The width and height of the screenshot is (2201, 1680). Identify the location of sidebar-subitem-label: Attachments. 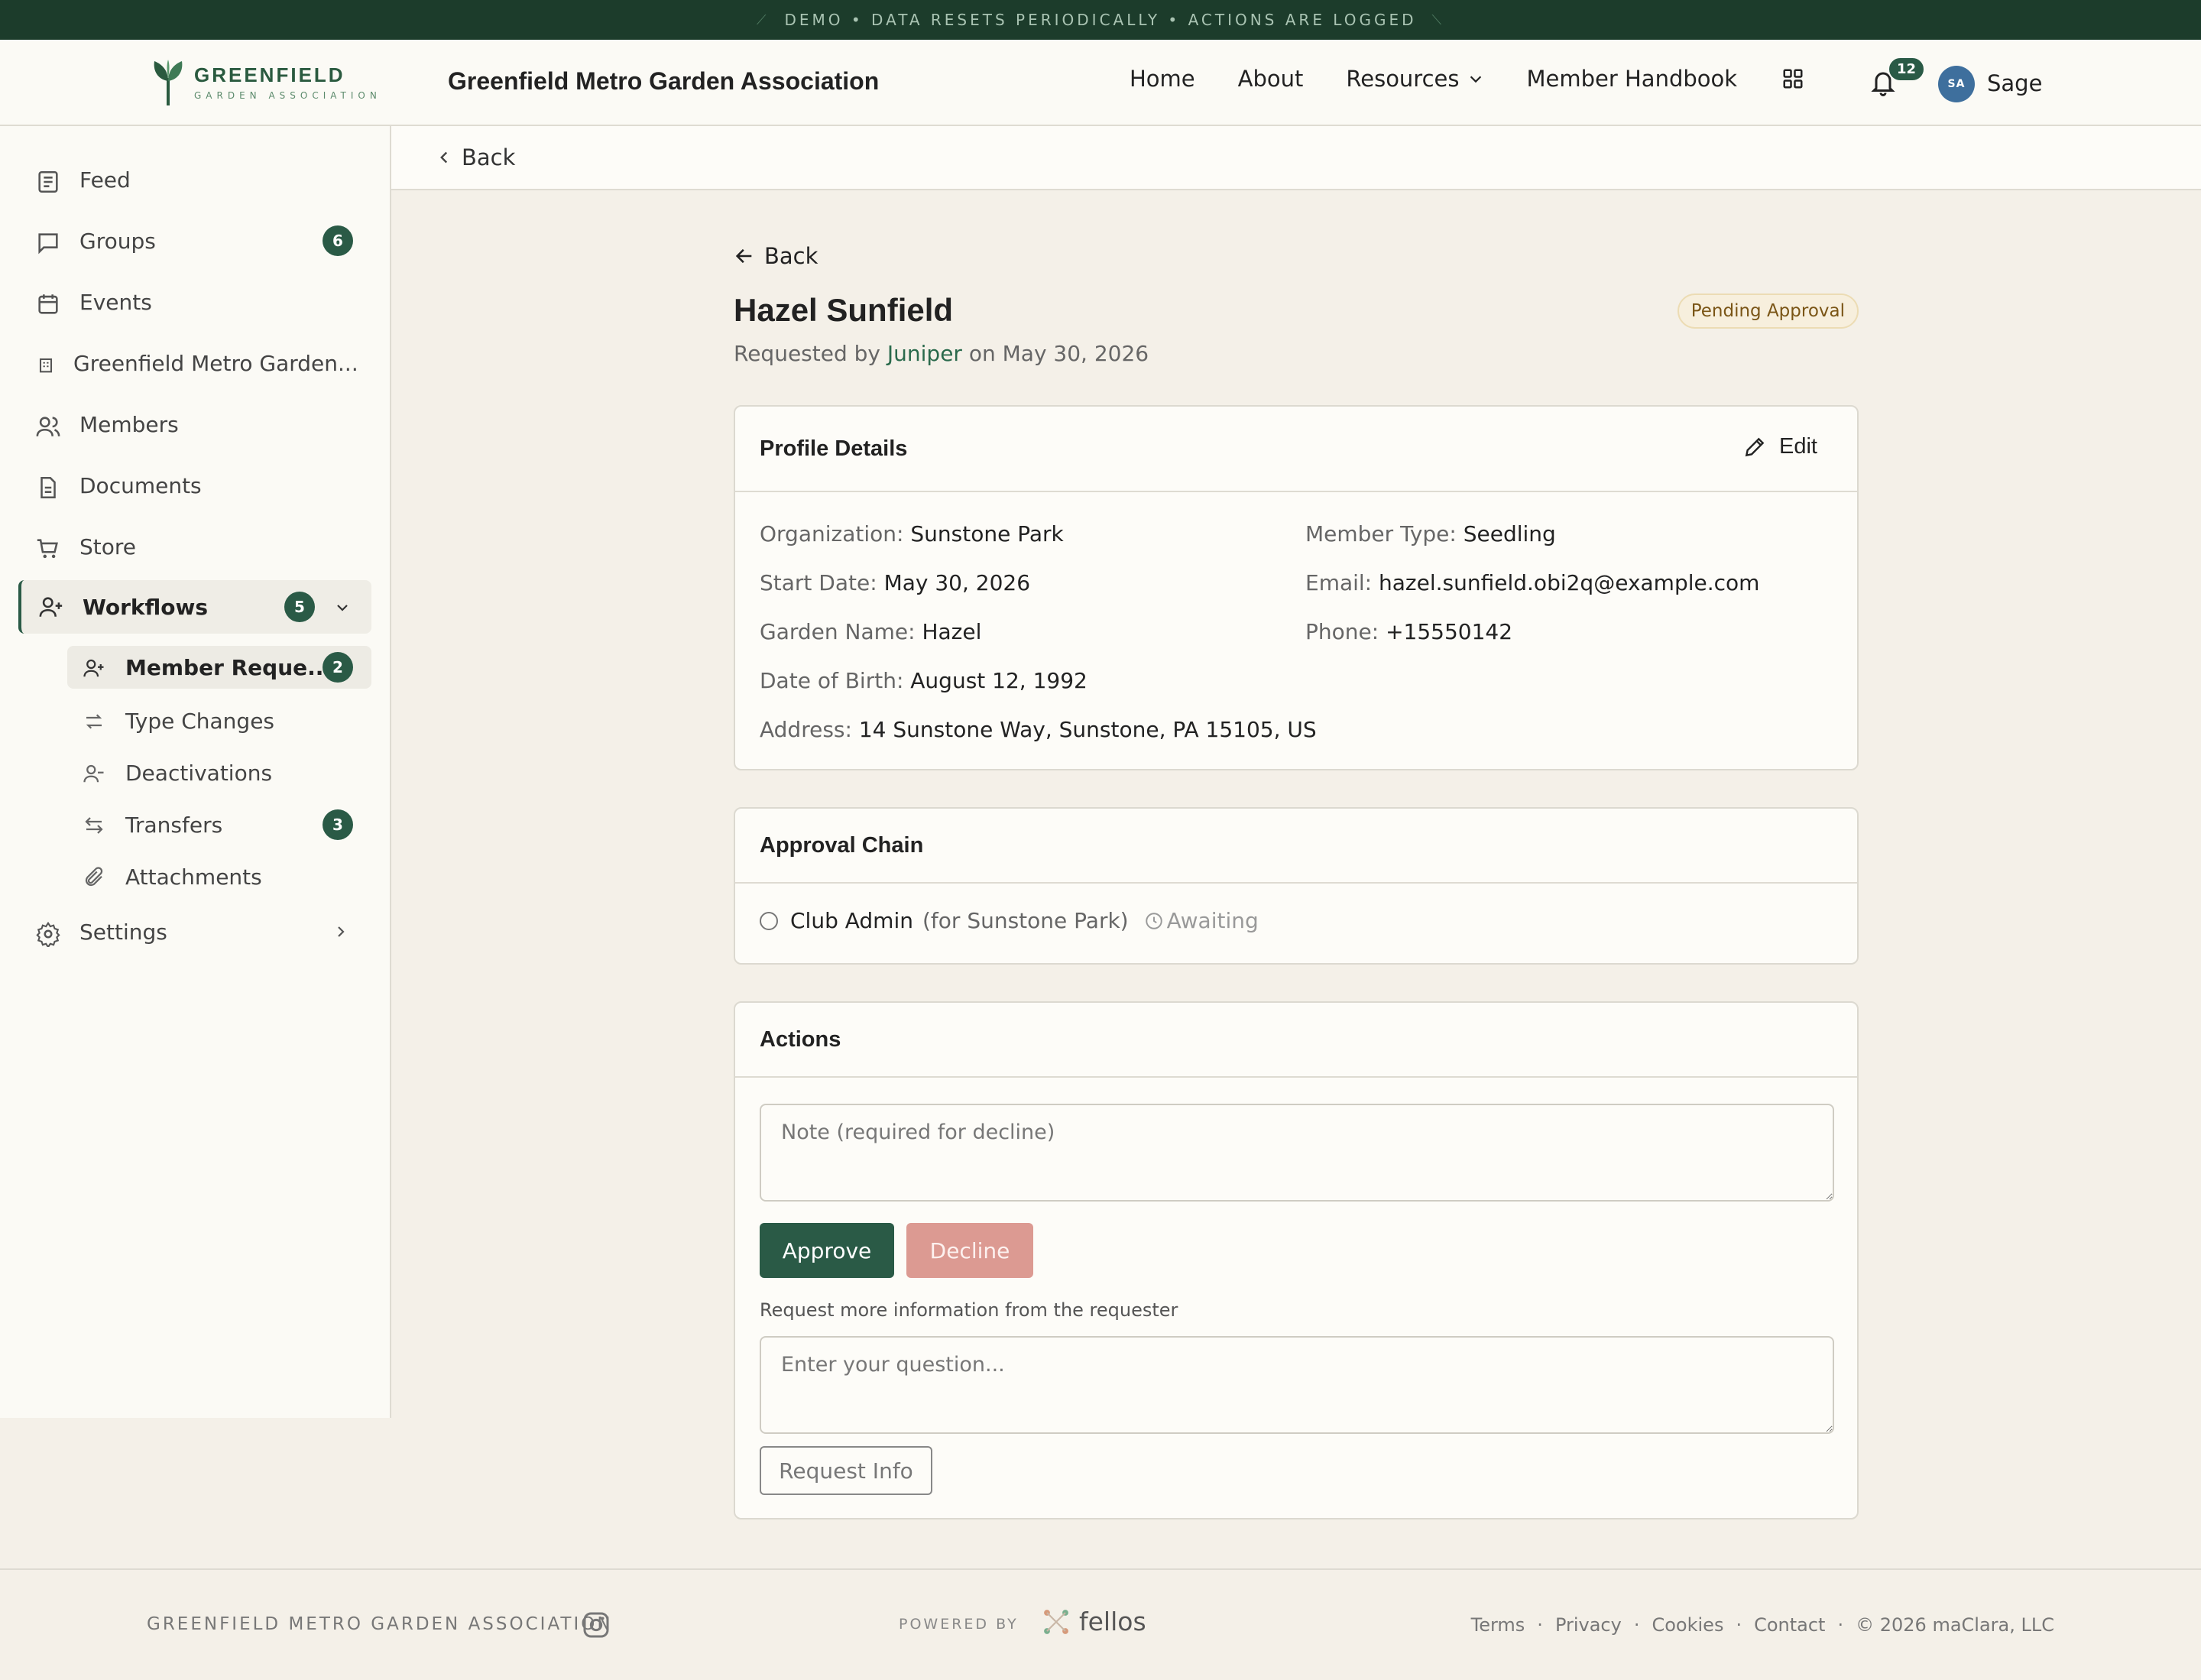
(193, 877).